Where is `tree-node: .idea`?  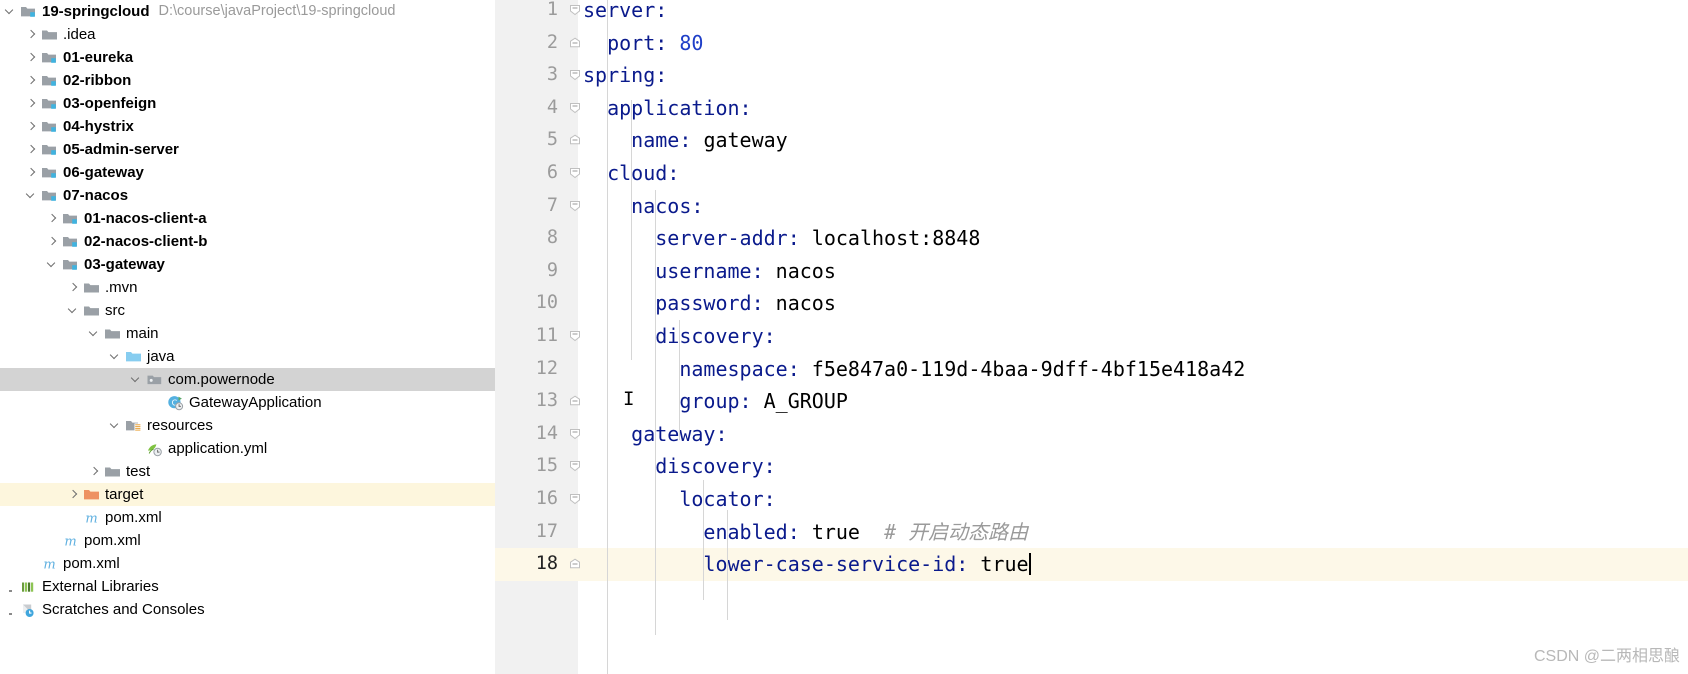 tree-node: .idea is located at coordinates (247, 34).